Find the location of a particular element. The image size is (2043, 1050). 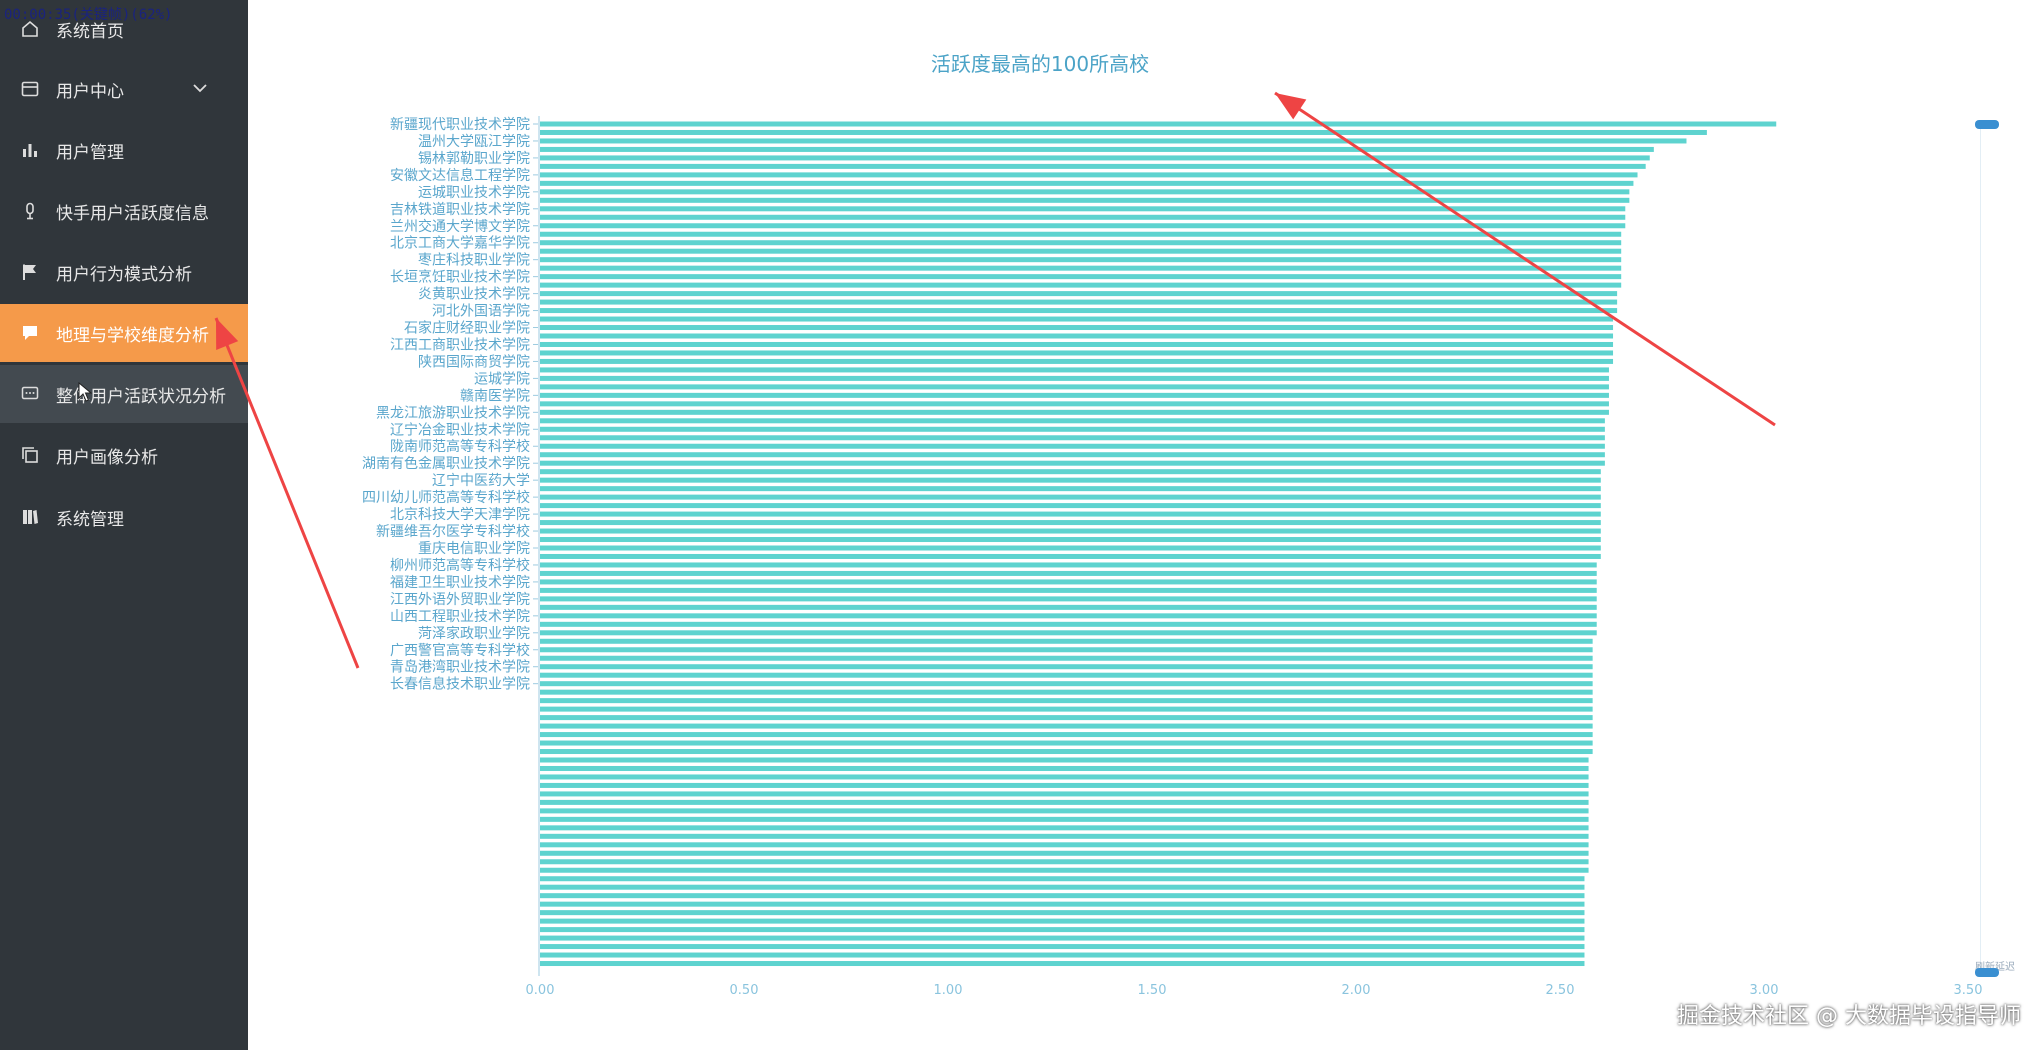

datazoom-handle-bottom is located at coordinates (1987, 972).